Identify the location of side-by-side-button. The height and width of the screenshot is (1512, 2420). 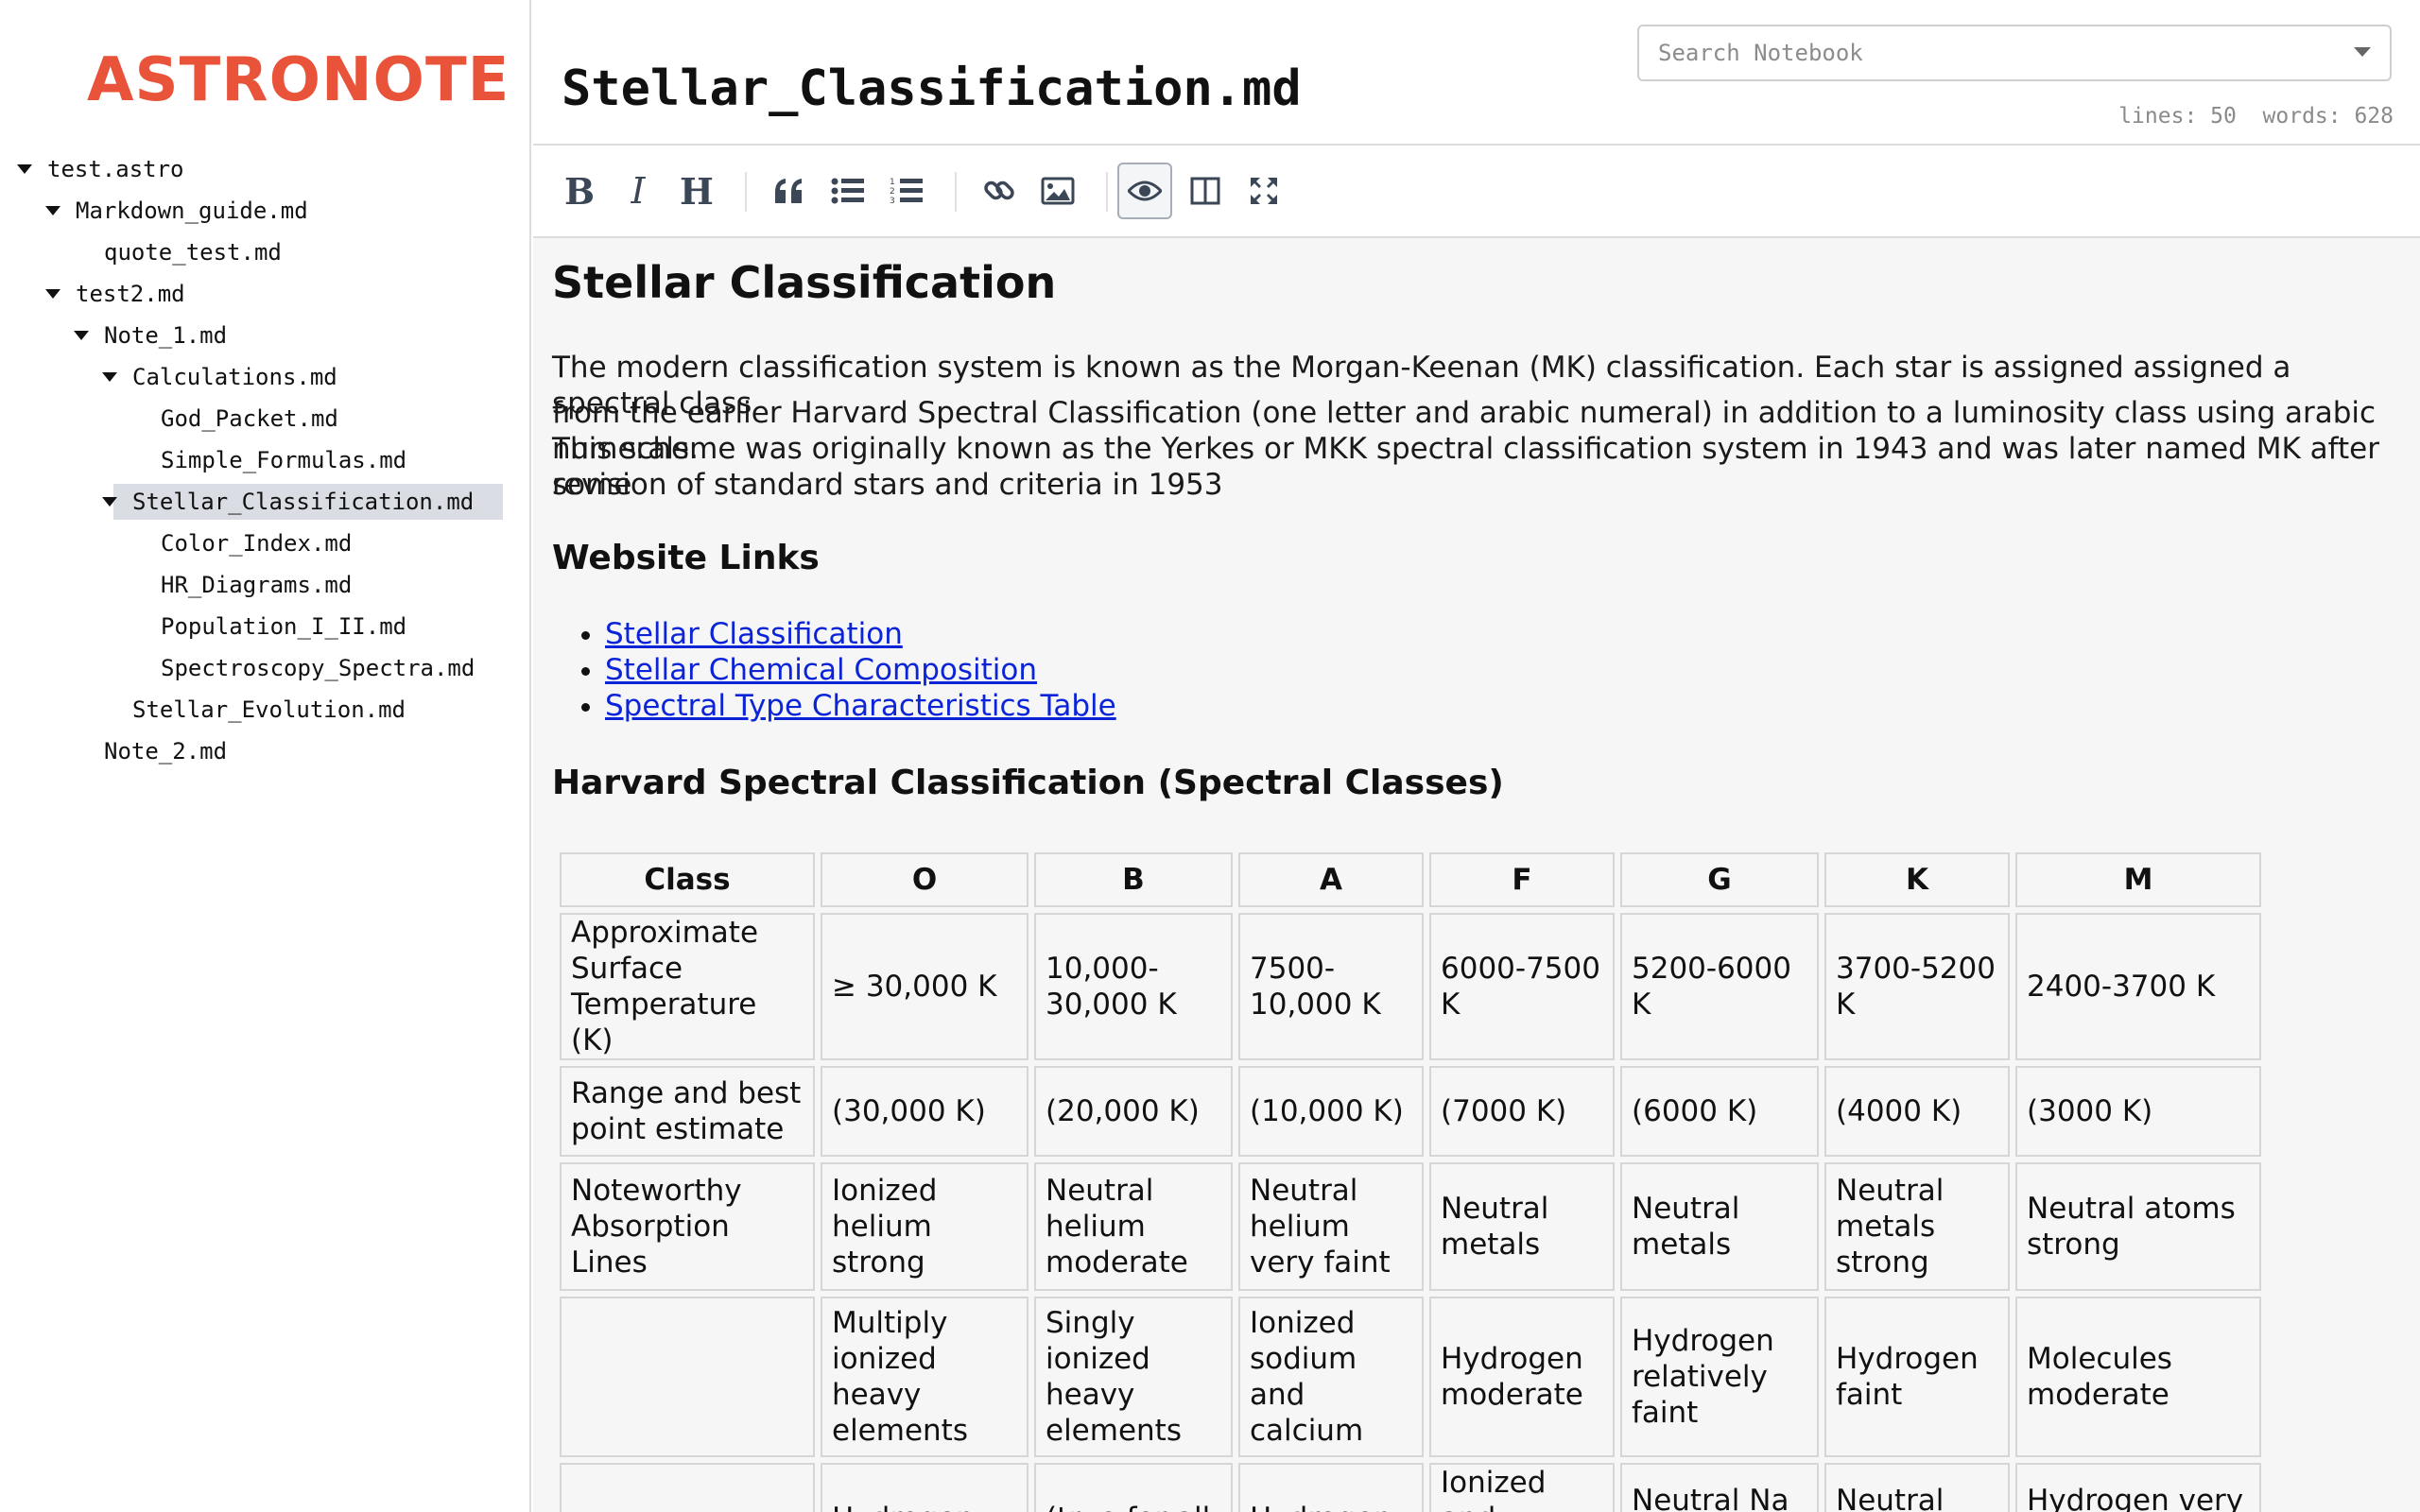
(1205, 191).